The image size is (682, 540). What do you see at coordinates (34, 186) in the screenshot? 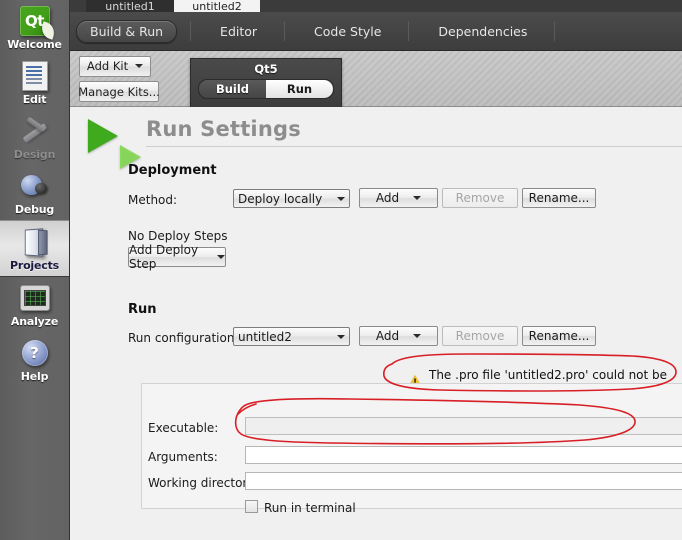
I see `bug-icon` at bounding box center [34, 186].